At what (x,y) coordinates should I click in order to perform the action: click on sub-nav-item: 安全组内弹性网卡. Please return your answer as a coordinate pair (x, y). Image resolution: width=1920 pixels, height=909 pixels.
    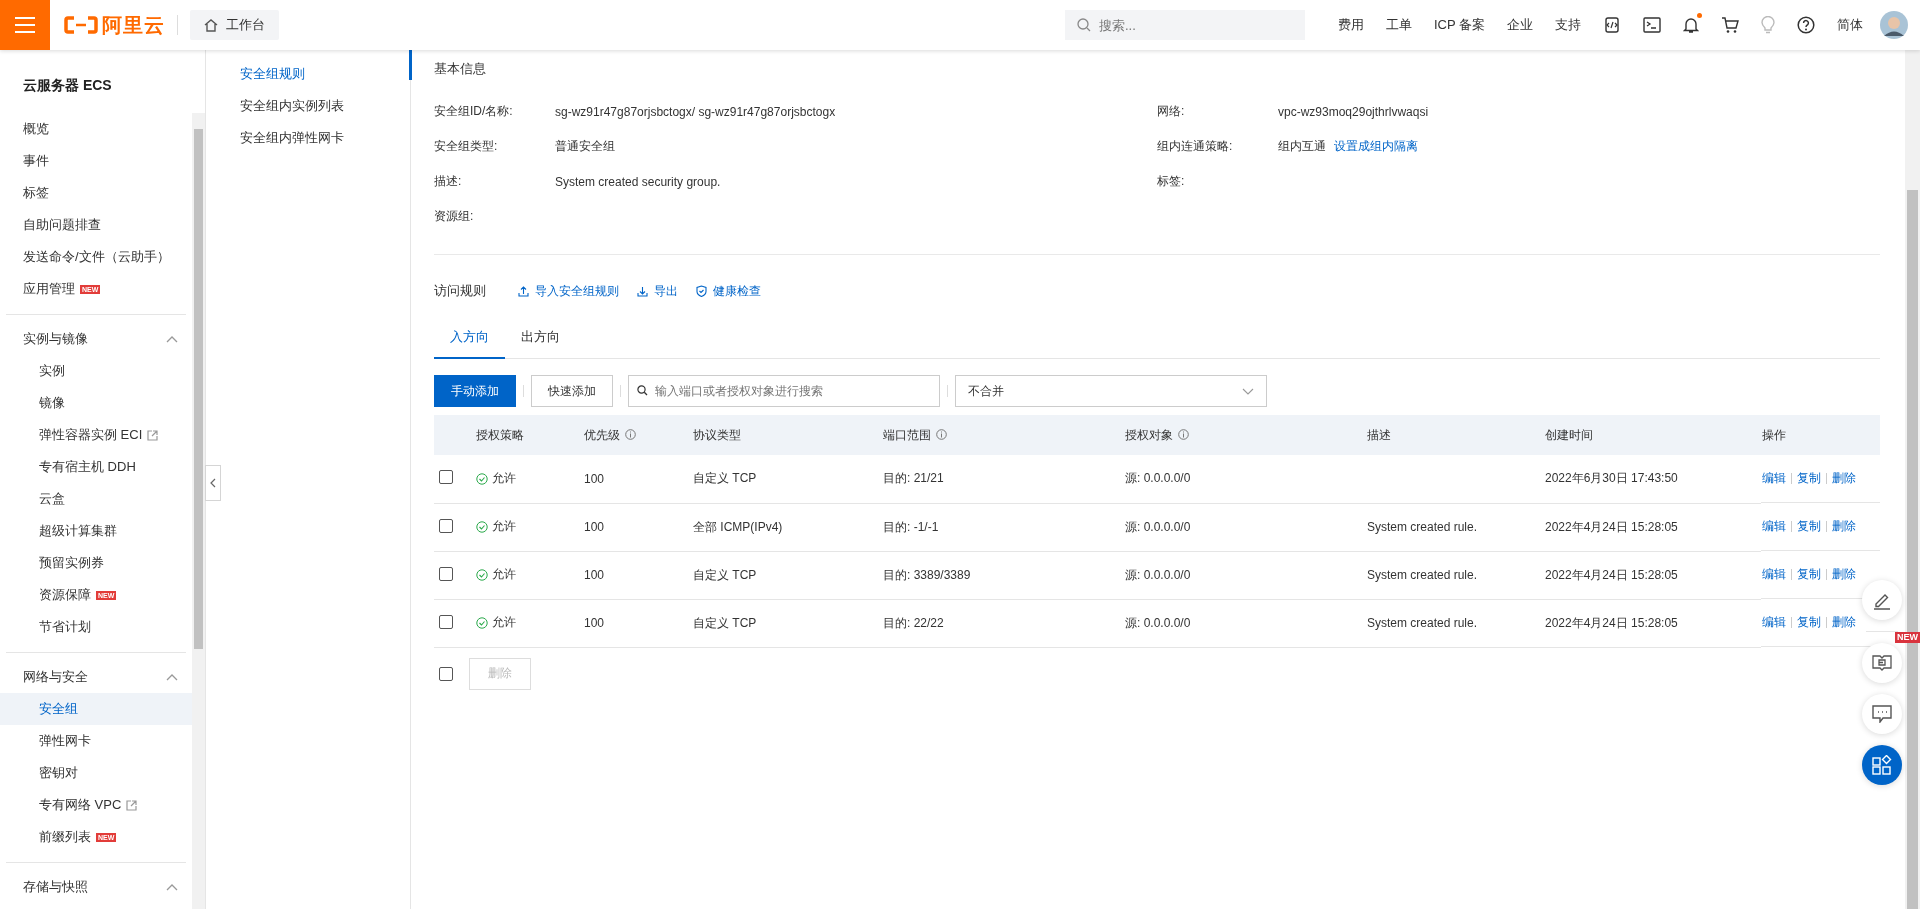
    Looking at the image, I should click on (308, 138).